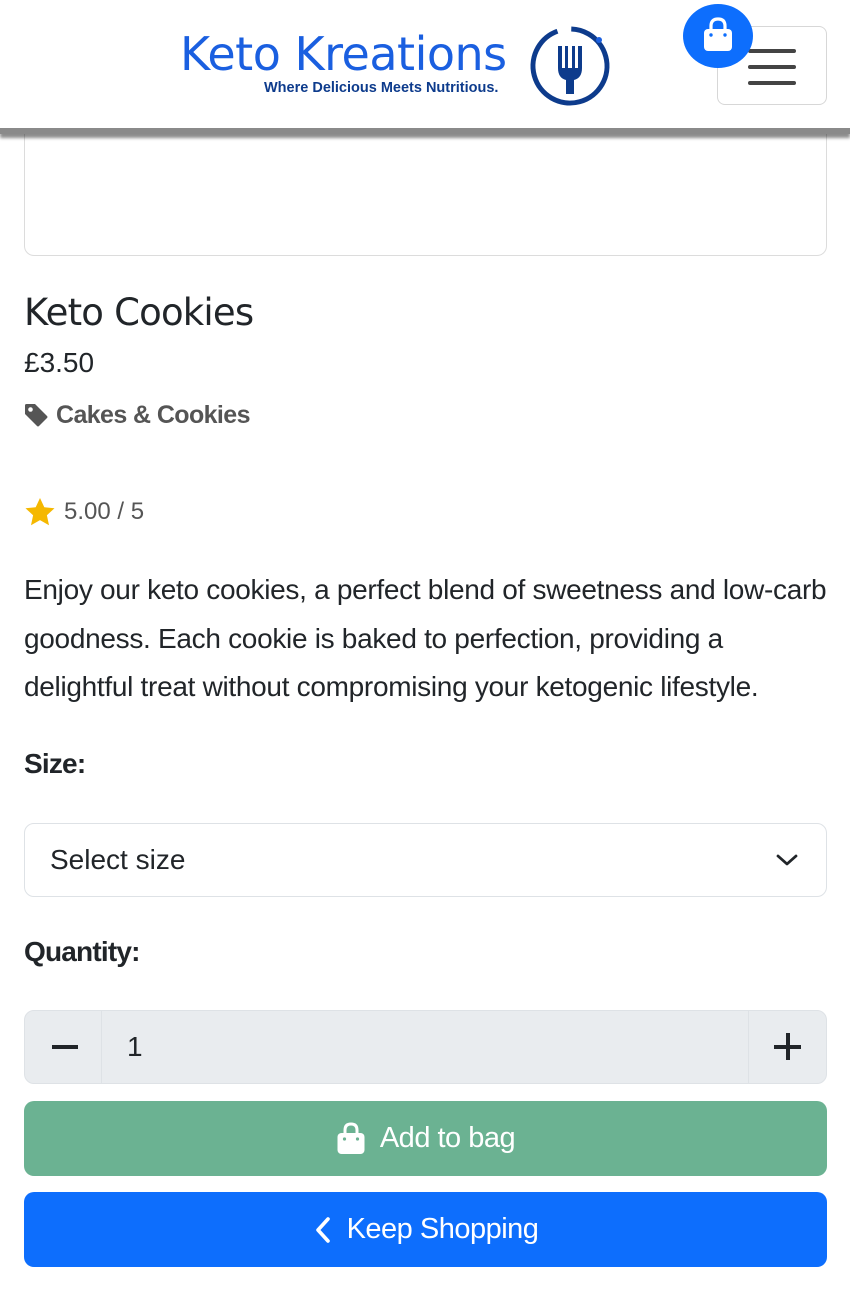 The height and width of the screenshot is (1298, 850). I want to click on size-select: Select size, so click(425, 860).